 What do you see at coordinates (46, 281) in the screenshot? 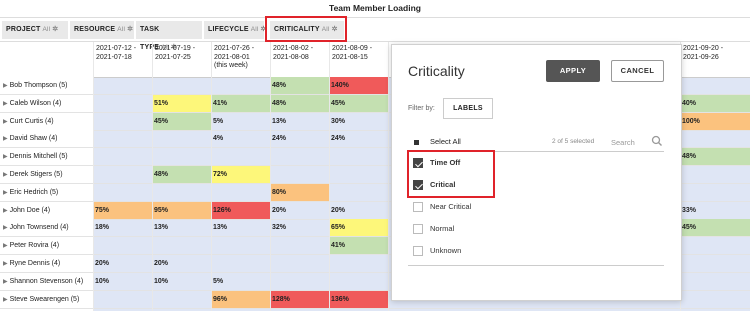
I see `row-name: ▶ Shannon Stevenson (4)` at bounding box center [46, 281].